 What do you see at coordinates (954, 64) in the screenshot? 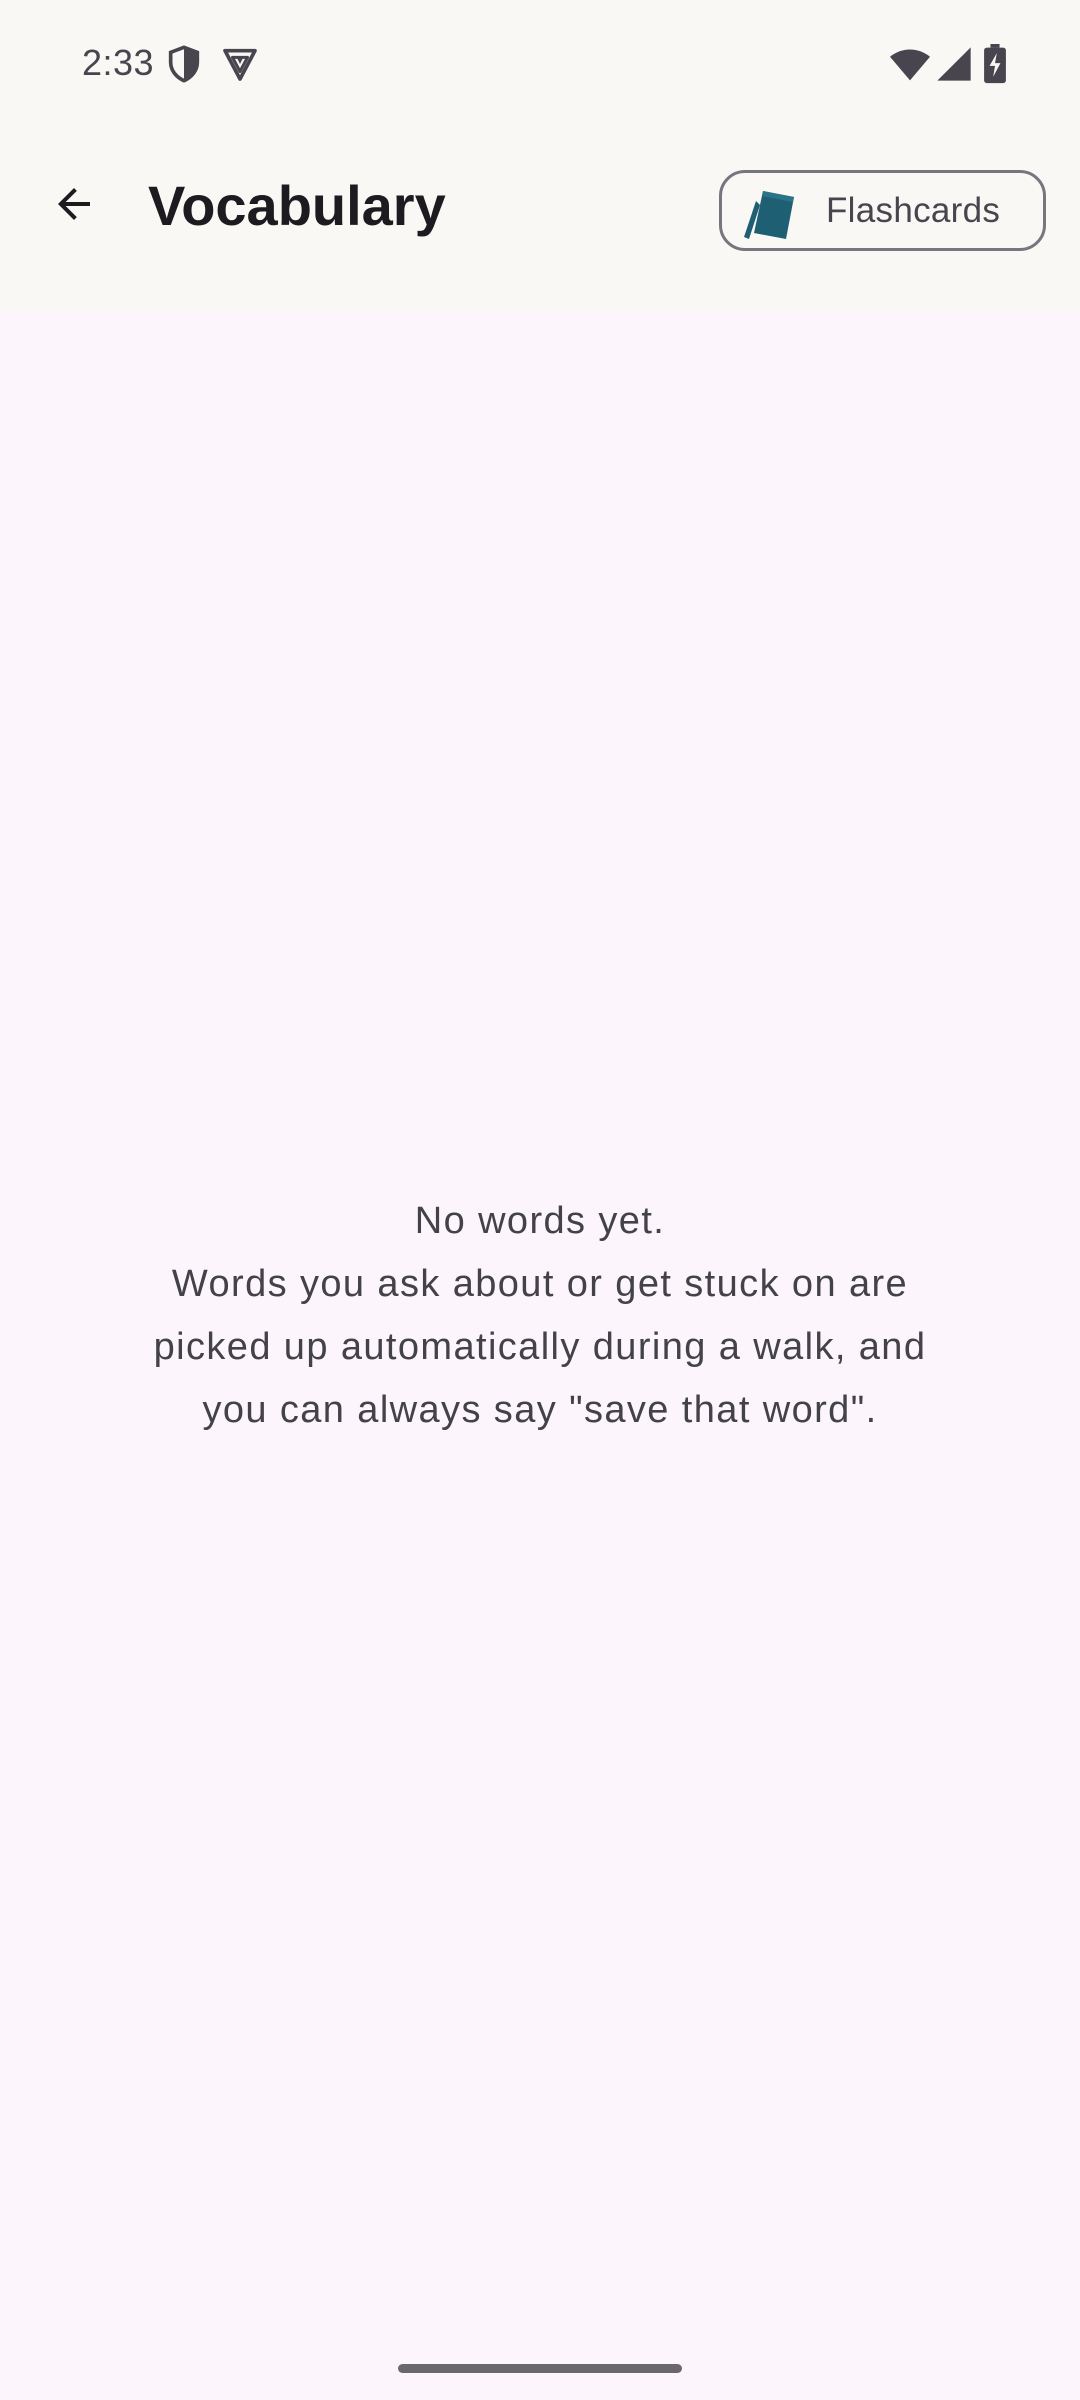
I see `cellular-signal-icon` at bounding box center [954, 64].